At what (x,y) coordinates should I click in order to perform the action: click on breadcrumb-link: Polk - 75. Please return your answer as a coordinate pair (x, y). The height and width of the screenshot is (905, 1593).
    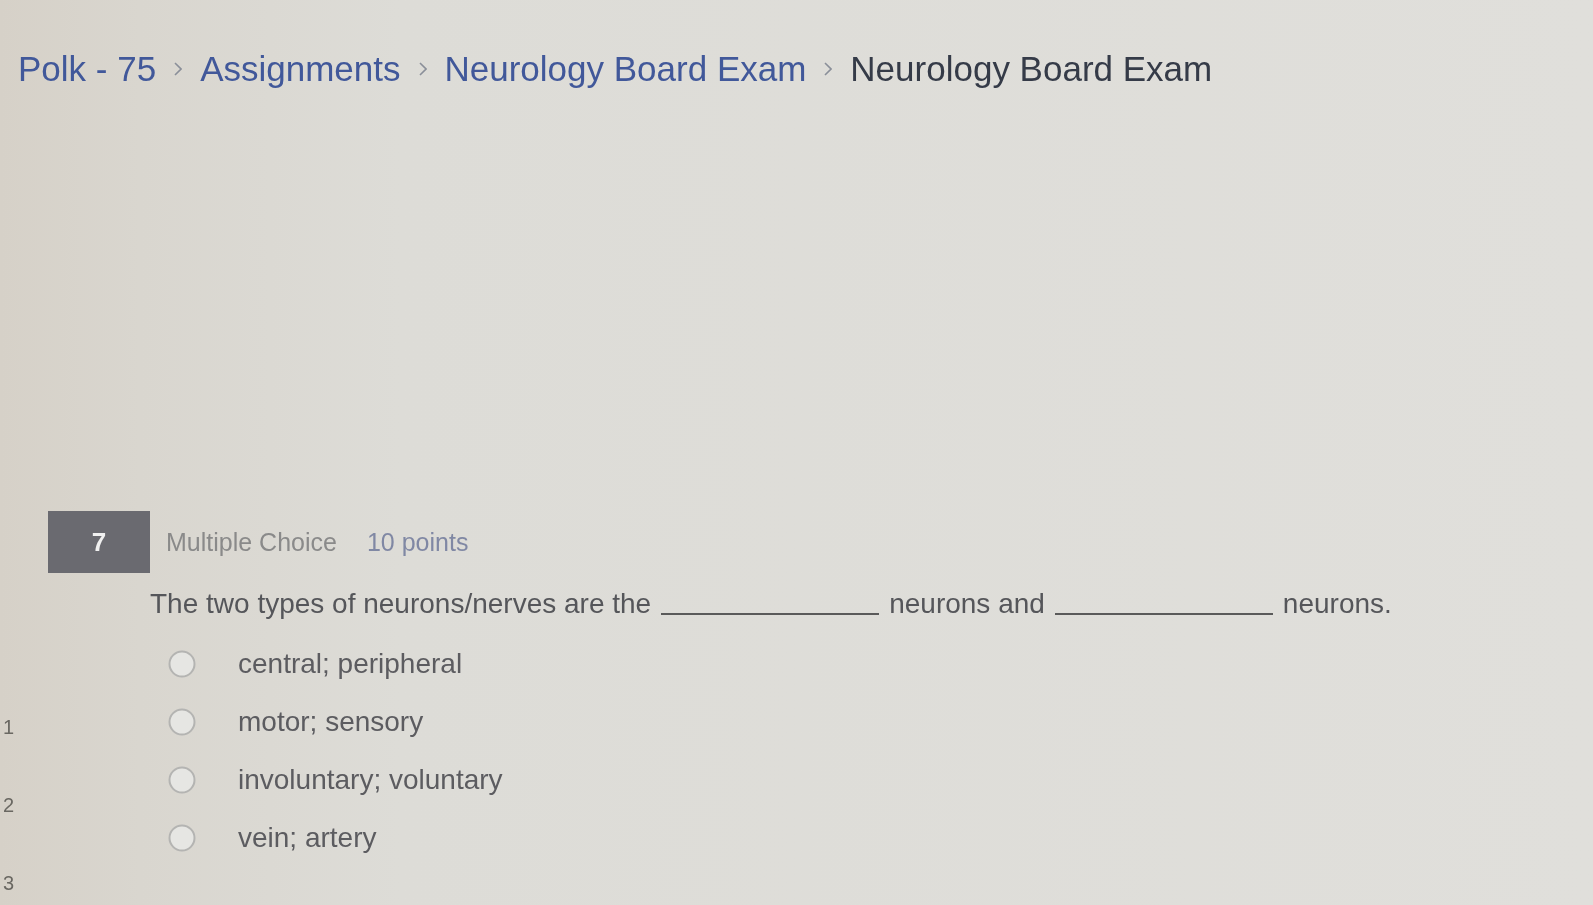
    Looking at the image, I should click on (87, 69).